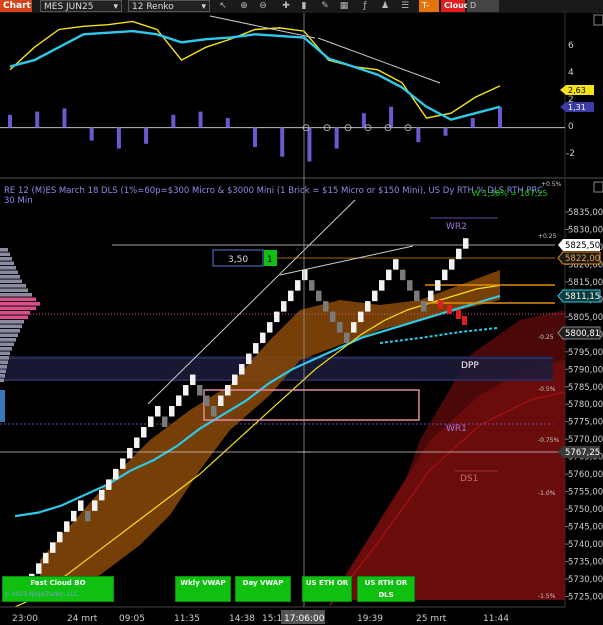 Image resolution: width=603 pixels, height=625 pixels. I want to click on price-tick-label: 5740,00, so click(585, 545).